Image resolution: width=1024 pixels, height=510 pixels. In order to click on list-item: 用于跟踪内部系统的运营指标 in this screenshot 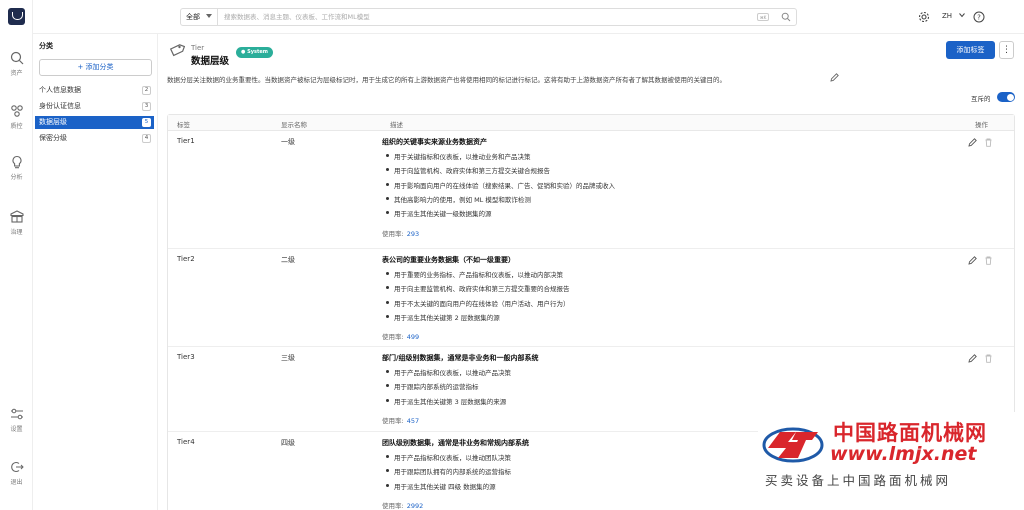, I will do `click(446, 388)`.